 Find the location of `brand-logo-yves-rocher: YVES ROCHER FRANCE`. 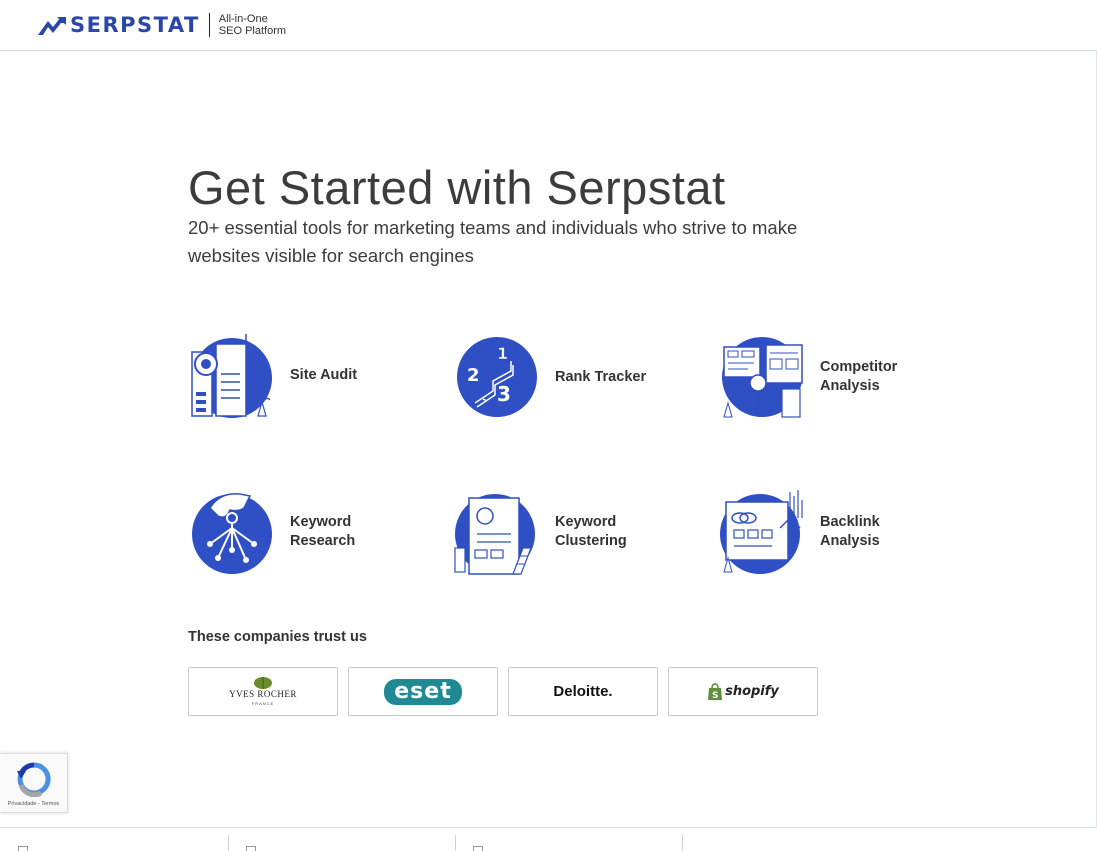

brand-logo-yves-rocher: YVES ROCHER FRANCE is located at coordinates (263, 691).